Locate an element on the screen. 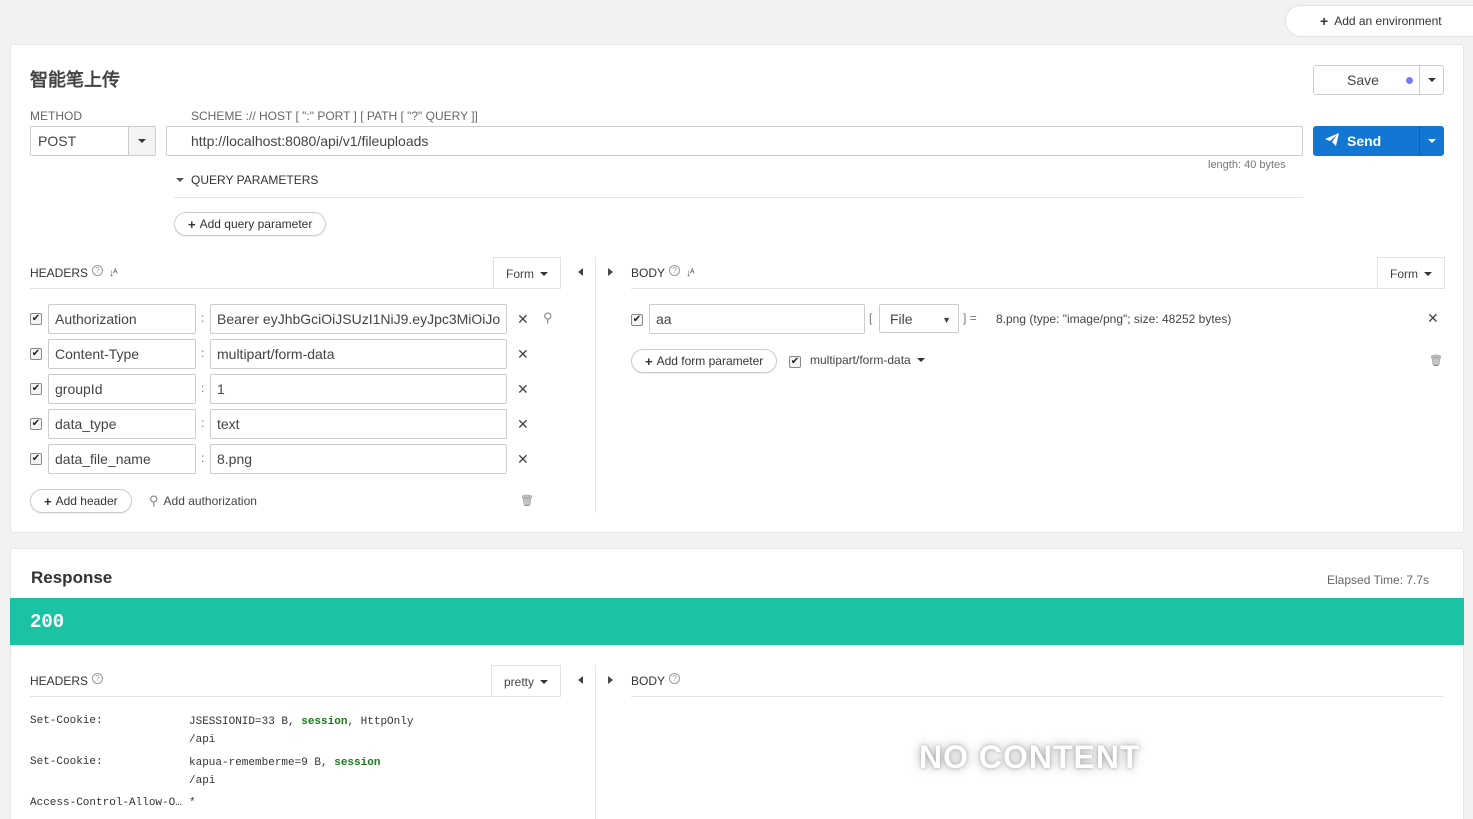 The height and width of the screenshot is (819, 1473). headers-section-label: HEADERS ? ↓ᴬ is located at coordinates (73, 272).